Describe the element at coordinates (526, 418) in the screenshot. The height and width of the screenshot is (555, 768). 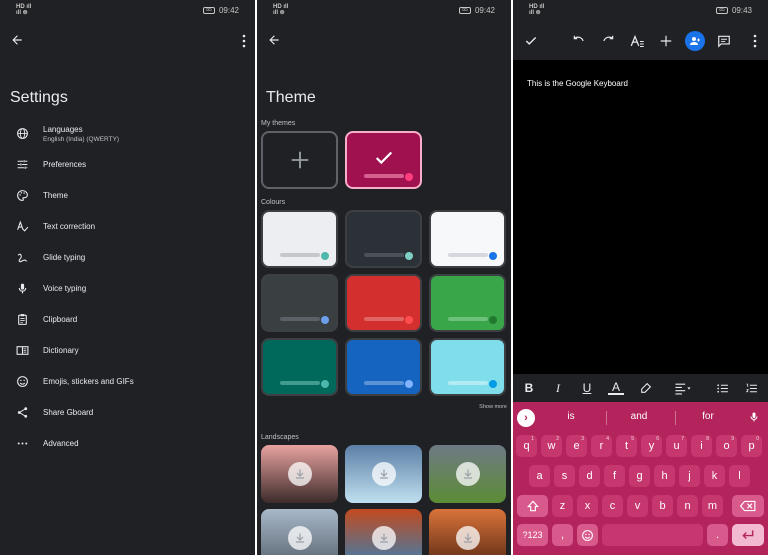
I see `expand-toolbar-icon: ›` at that location.